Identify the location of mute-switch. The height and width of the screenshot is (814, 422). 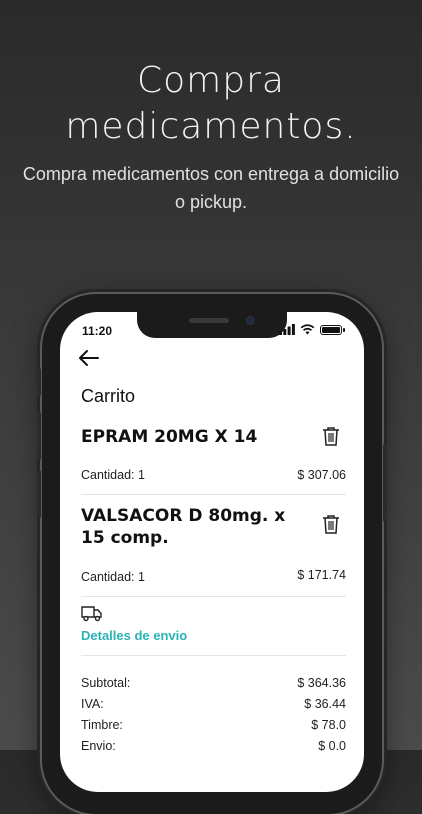
(39, 382).